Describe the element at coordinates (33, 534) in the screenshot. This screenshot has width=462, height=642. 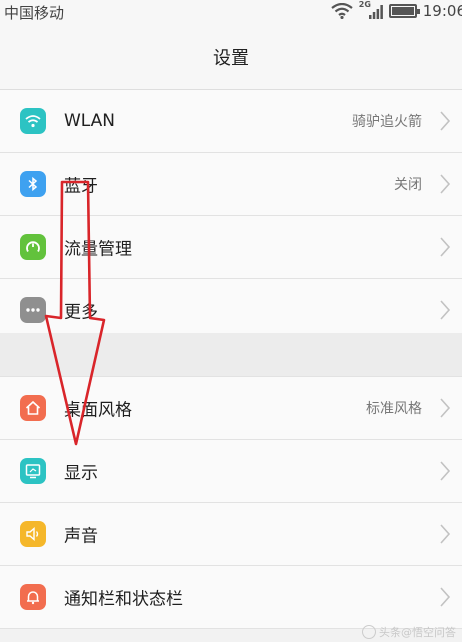
I see `speaker-icon` at that location.